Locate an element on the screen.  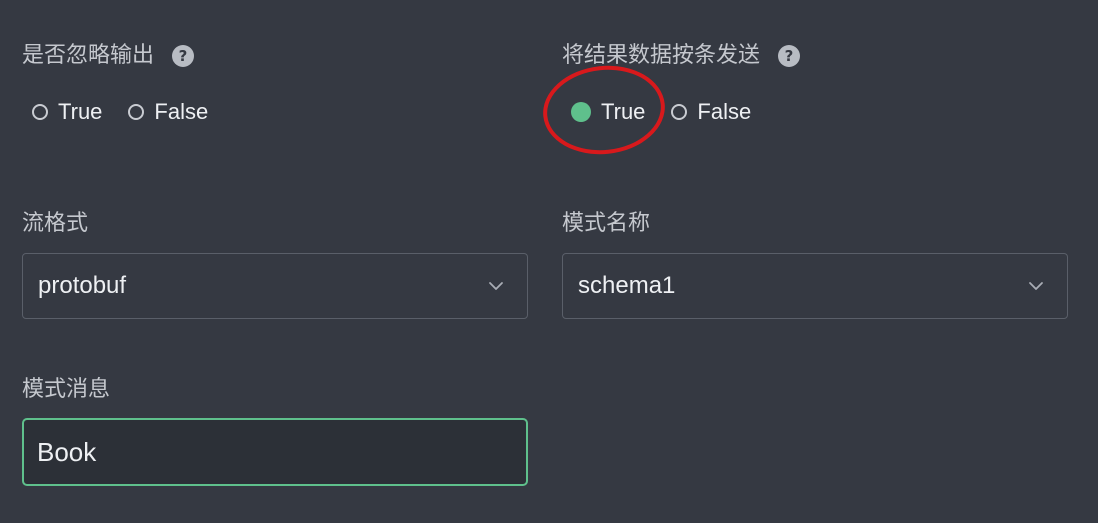
ignore-output-radio-group: True False is located at coordinates (133, 112).